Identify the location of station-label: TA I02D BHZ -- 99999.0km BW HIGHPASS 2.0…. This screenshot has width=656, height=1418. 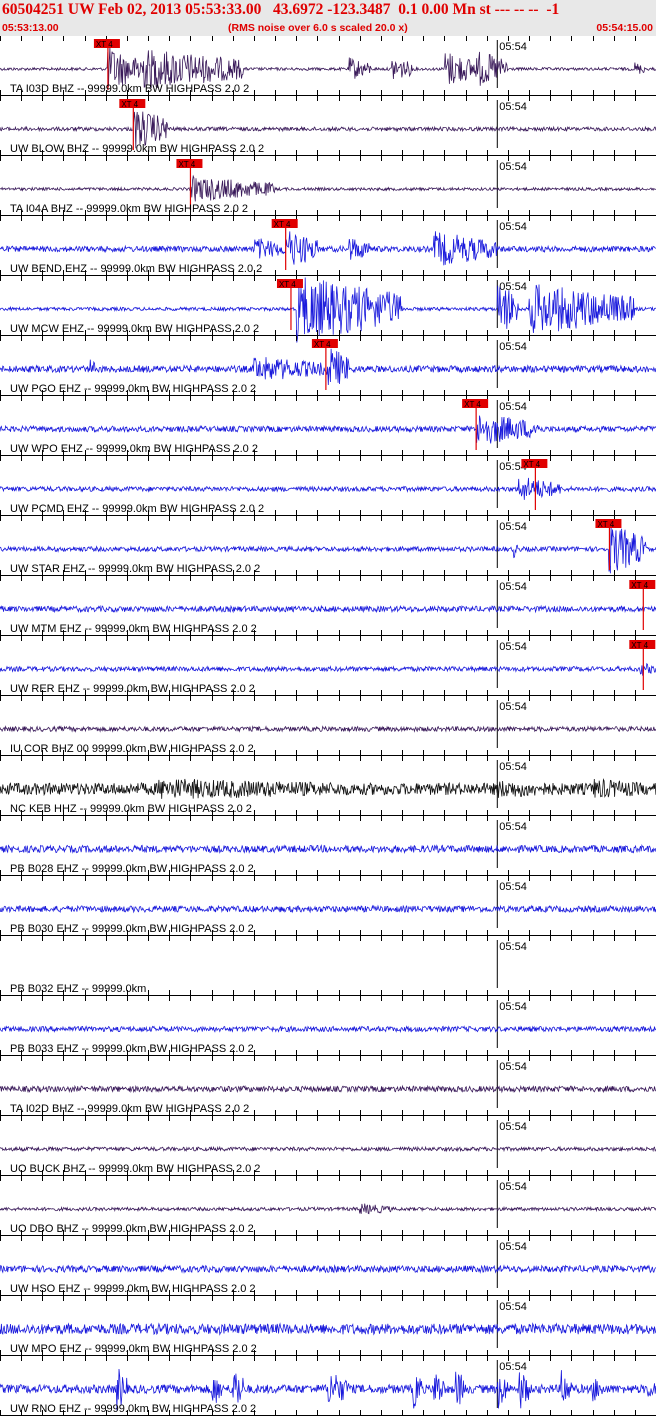
(129, 1109).